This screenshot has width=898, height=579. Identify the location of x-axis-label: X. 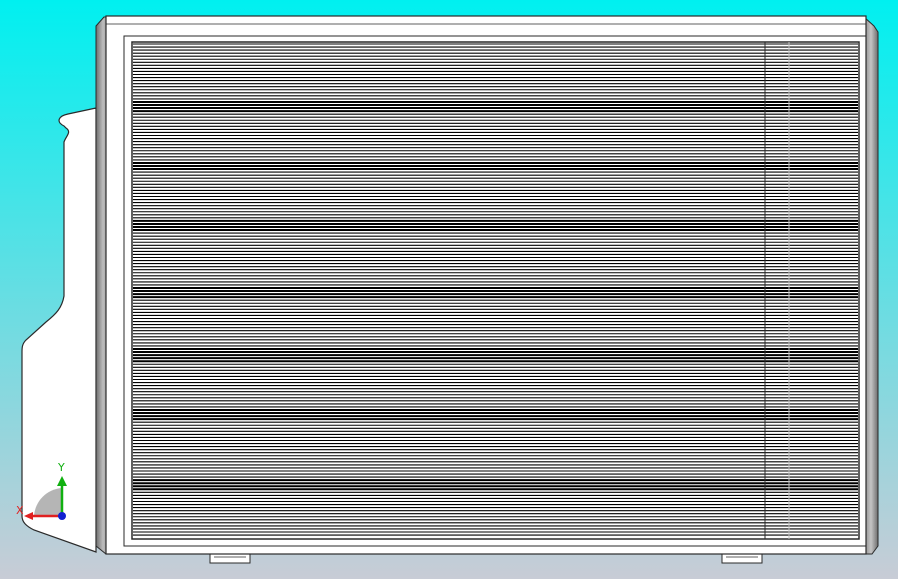
(20, 510).